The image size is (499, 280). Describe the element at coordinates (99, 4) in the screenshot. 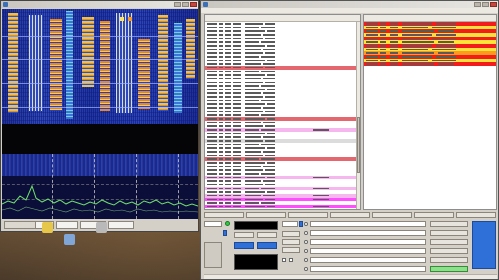

I see `waterfall-title-bar` at that location.